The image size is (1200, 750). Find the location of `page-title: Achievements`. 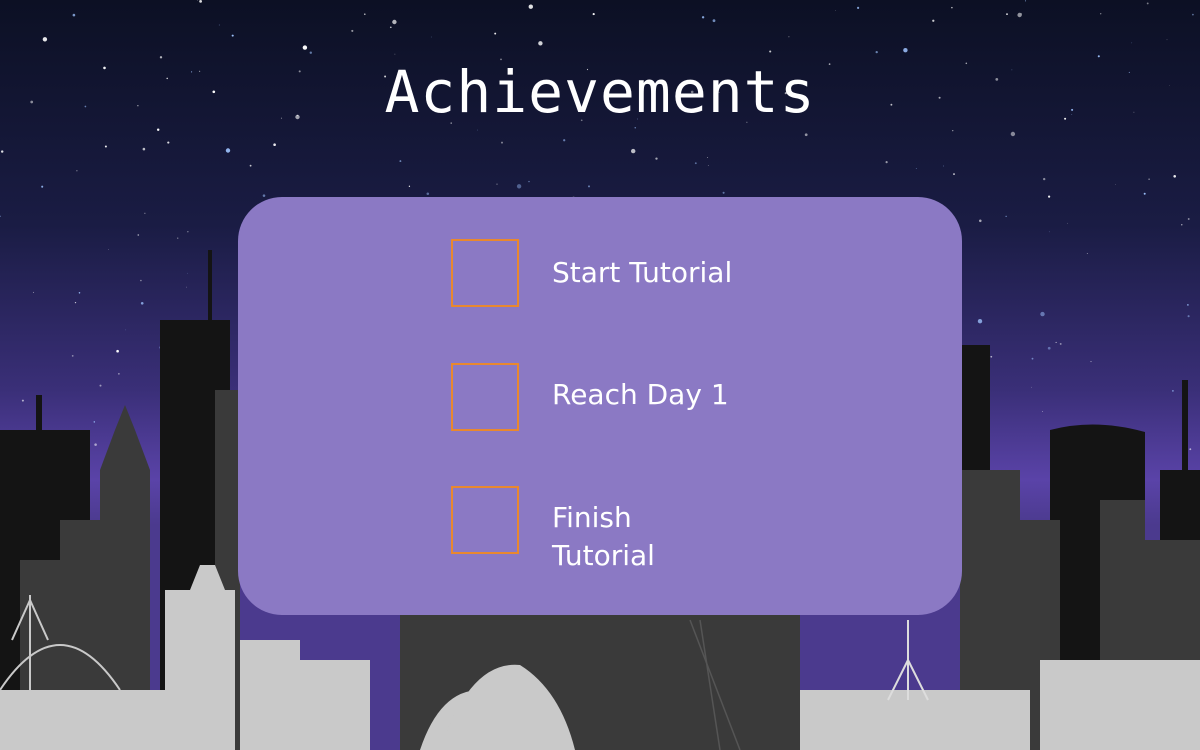

page-title: Achievements is located at coordinates (600, 92).